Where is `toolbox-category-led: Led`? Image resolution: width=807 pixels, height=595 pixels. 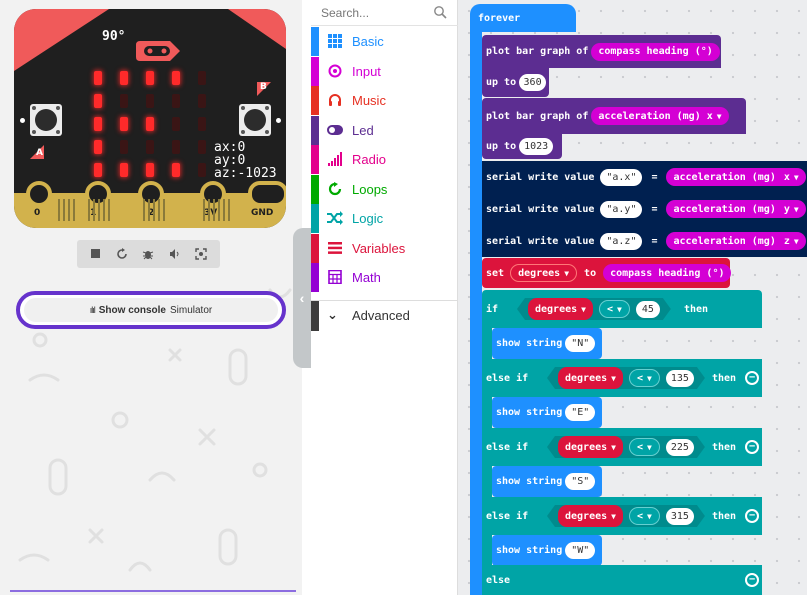
toolbox-category-led: Led is located at coordinates (384, 130).